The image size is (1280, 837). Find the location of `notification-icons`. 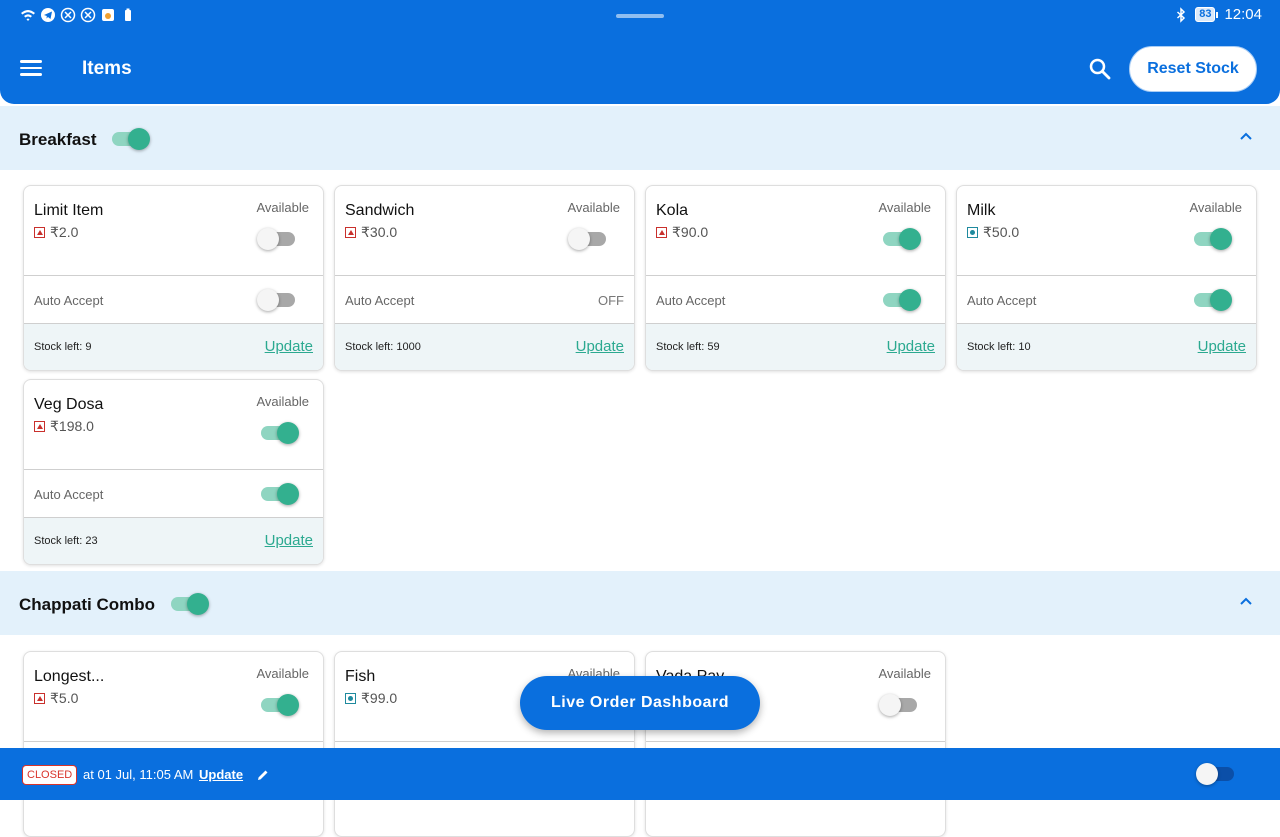

notification-icons is located at coordinates (78, 15).